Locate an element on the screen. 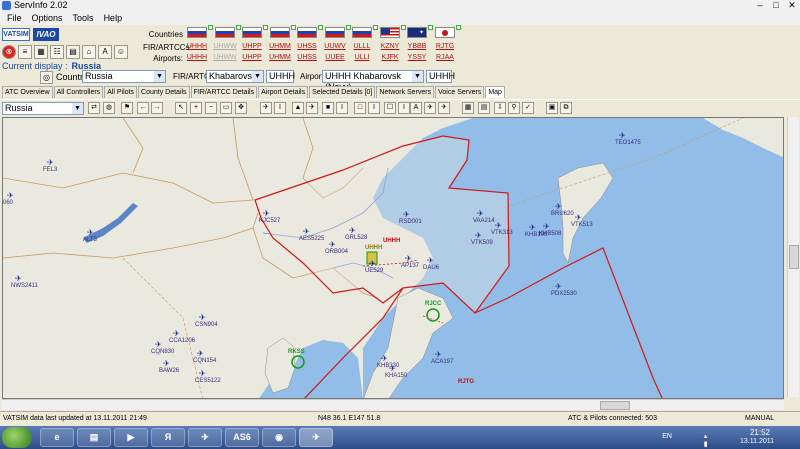 This screenshot has height=449, width=800. ie-icon: e is located at coordinates (57, 437).